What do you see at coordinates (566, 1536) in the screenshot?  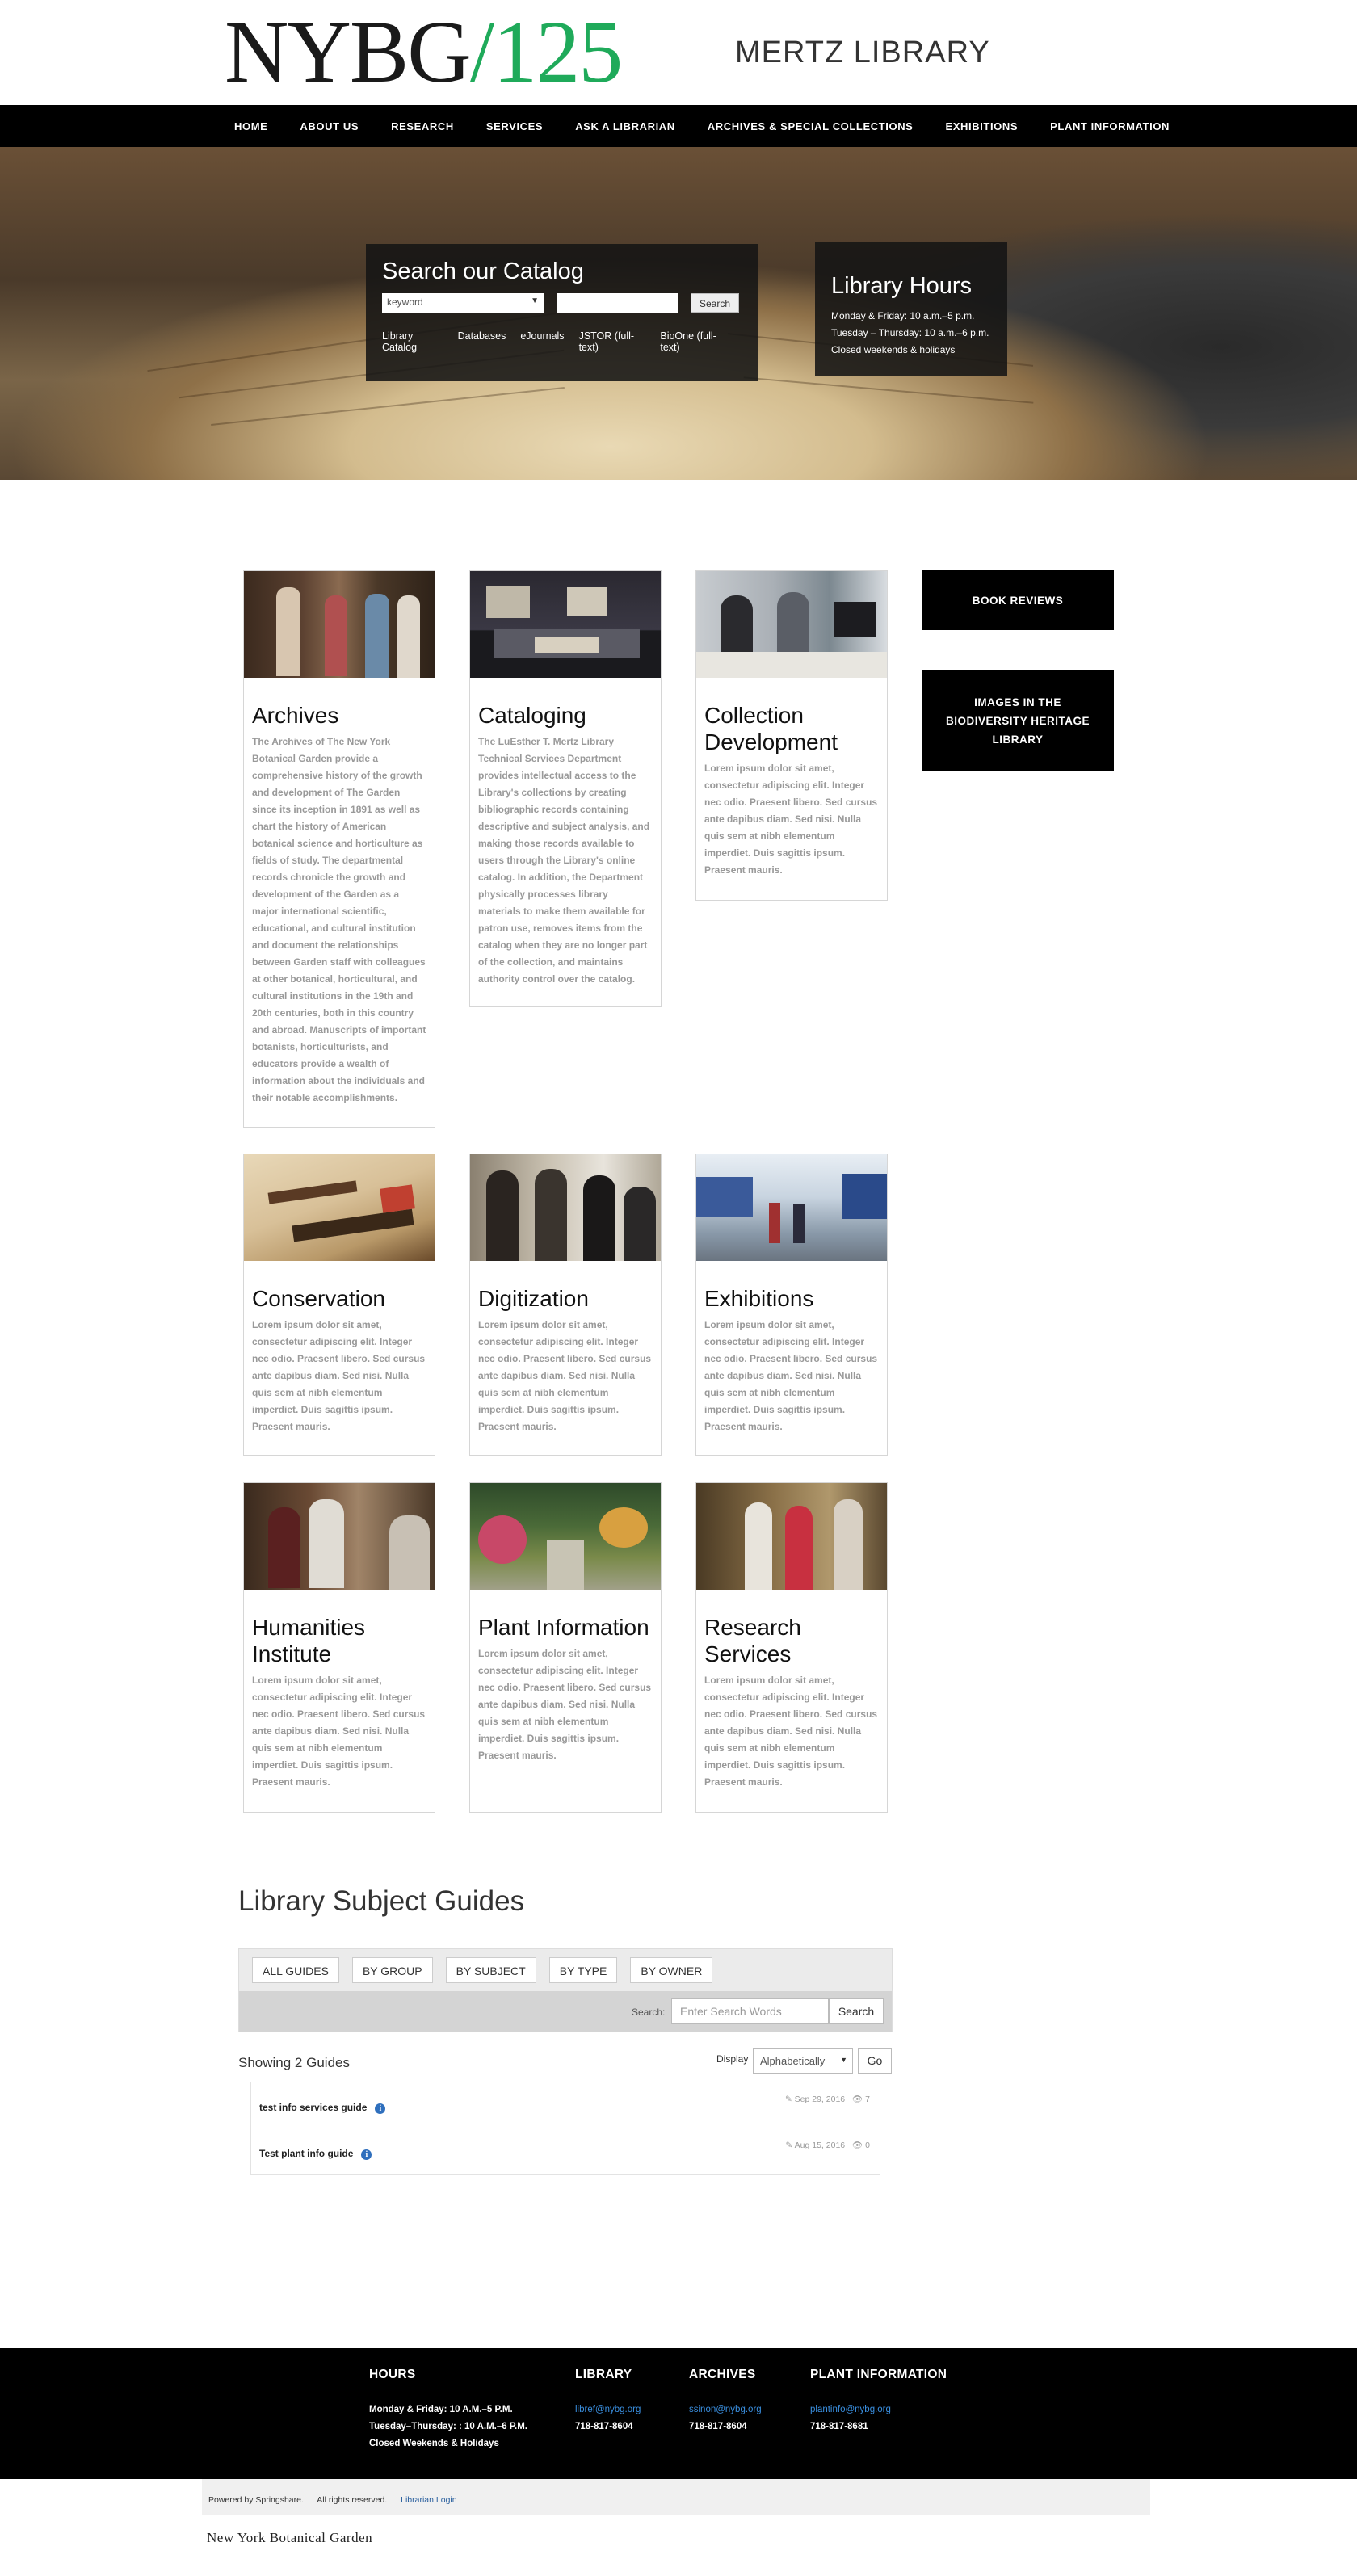 I see `plant-information-photo` at bounding box center [566, 1536].